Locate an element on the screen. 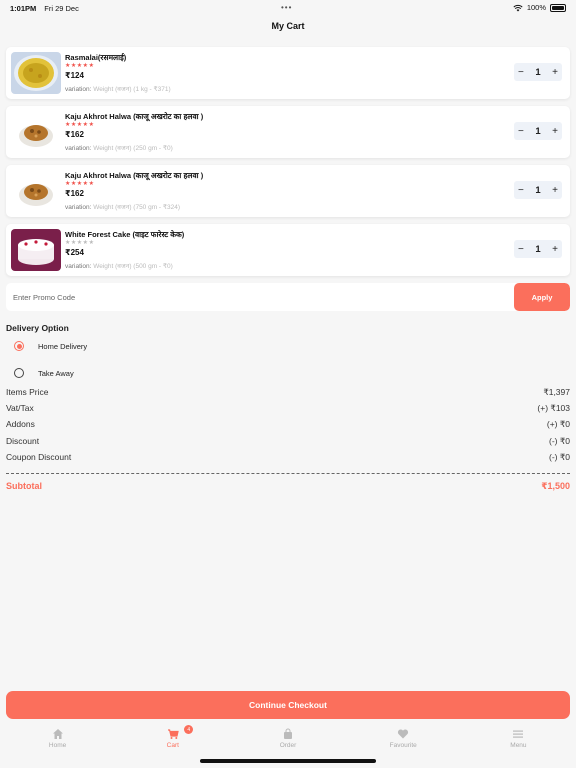  item-variation: variation: Weight (वजन) (500 gm - ₹0) is located at coordinates (119, 265).